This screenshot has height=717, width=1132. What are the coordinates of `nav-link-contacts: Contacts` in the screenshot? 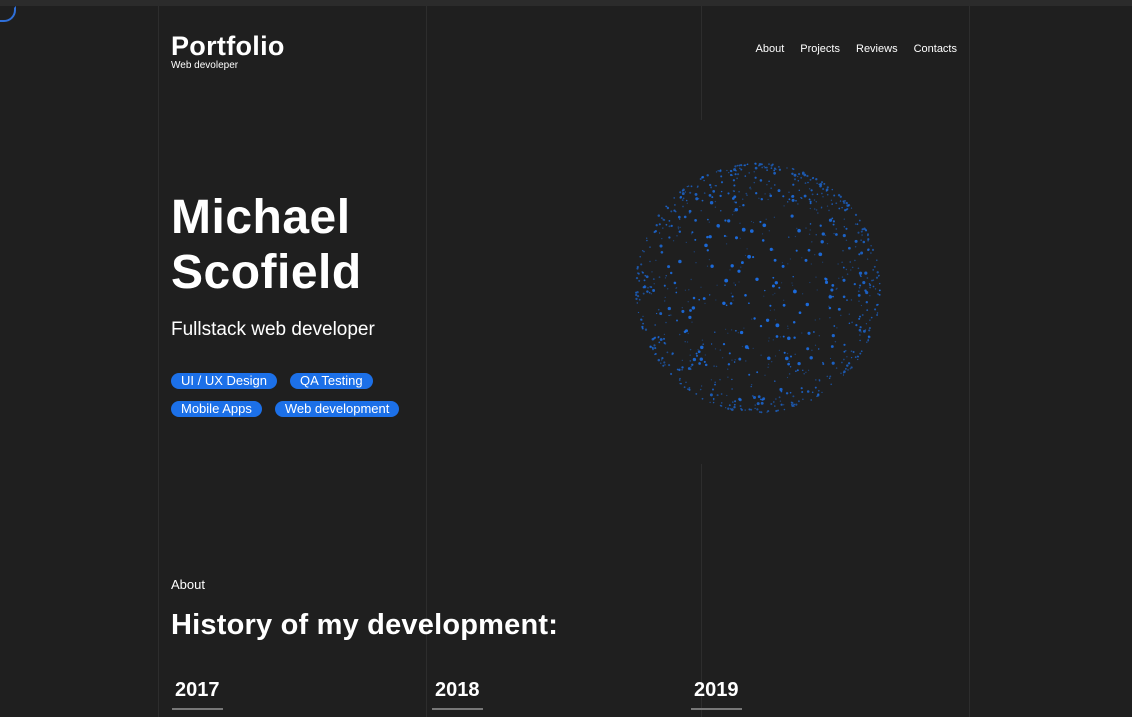 It's located at (935, 49).